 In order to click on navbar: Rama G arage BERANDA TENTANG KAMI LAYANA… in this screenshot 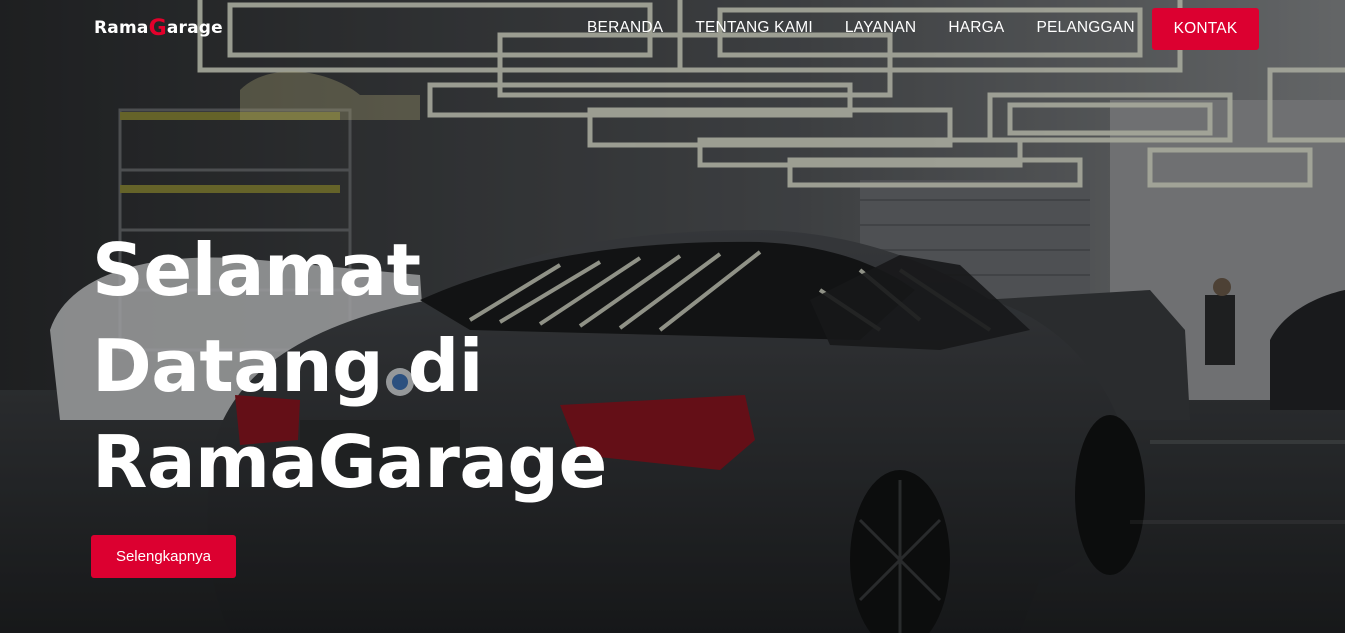, I will do `click(672, 29)`.